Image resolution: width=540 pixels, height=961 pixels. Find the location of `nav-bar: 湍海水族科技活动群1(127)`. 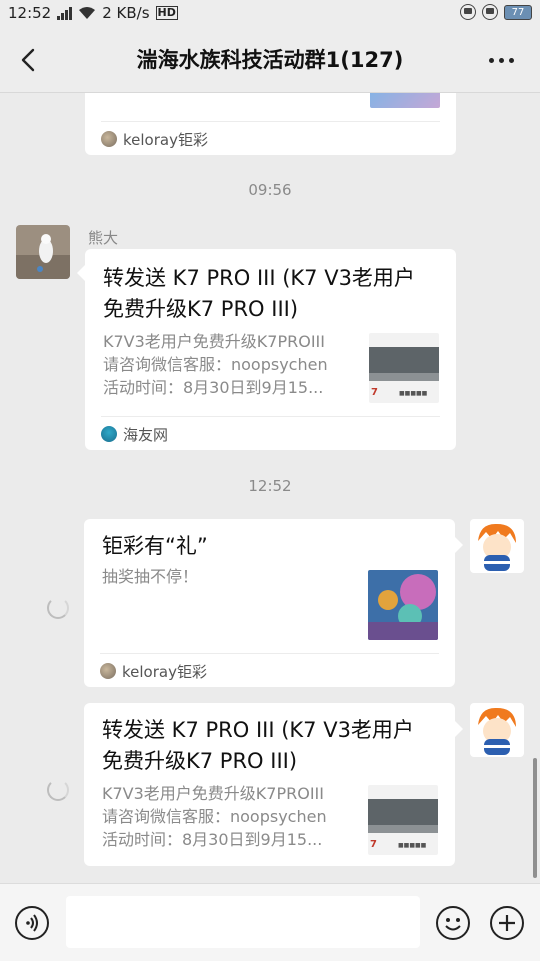

nav-bar: 湍海水族科技活动群1(127) is located at coordinates (270, 60).